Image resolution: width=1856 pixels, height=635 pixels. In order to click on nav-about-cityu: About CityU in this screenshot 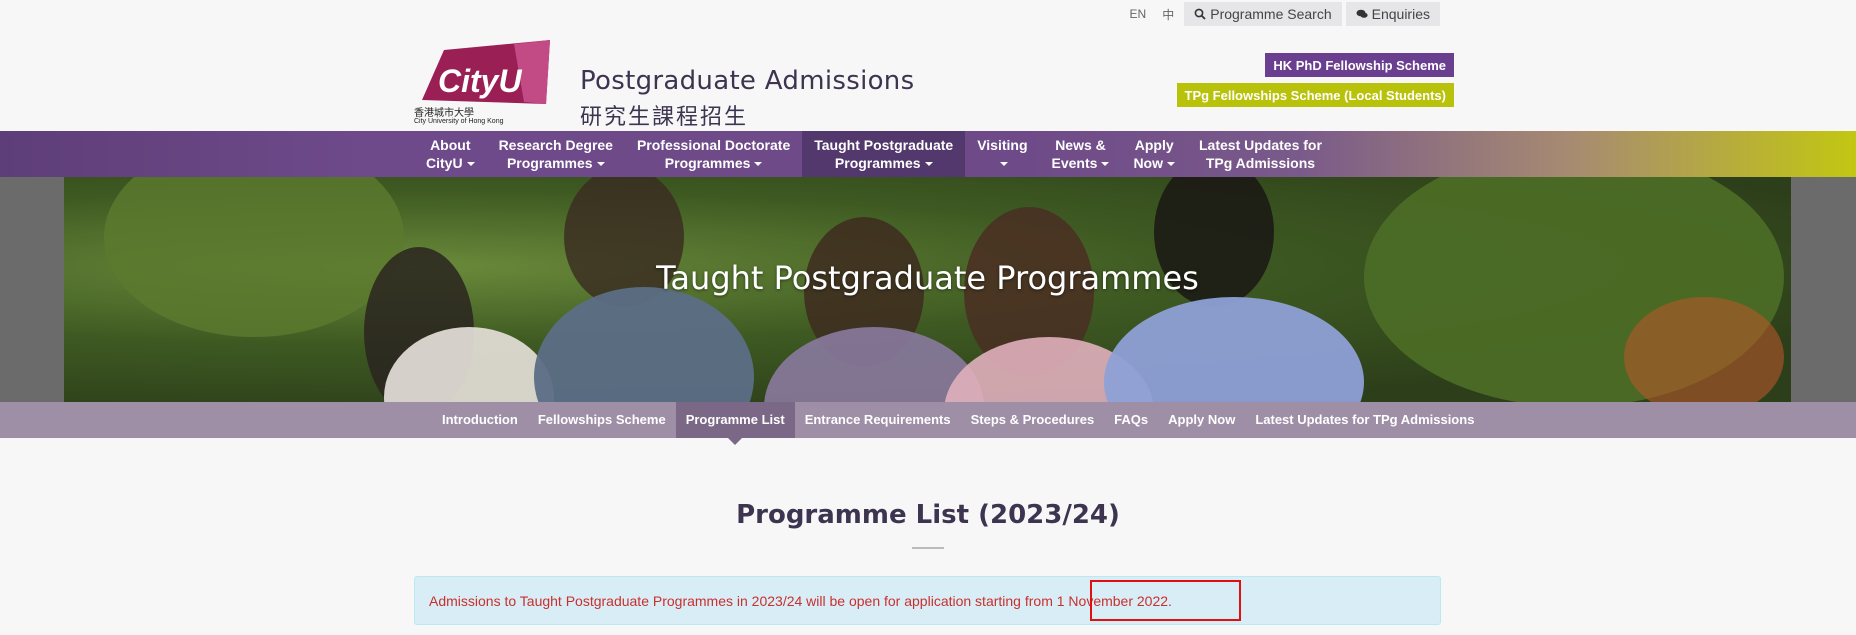, I will do `click(450, 154)`.